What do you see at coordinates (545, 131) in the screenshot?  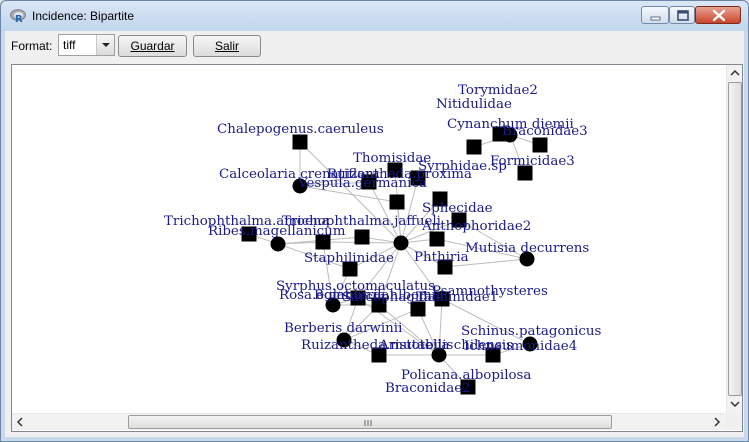 I see `node-label: Braconidae3` at bounding box center [545, 131].